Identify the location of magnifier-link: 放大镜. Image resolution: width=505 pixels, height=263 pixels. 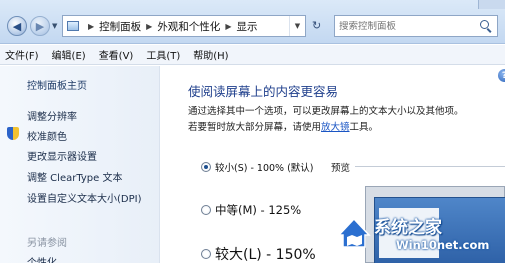
(335, 127).